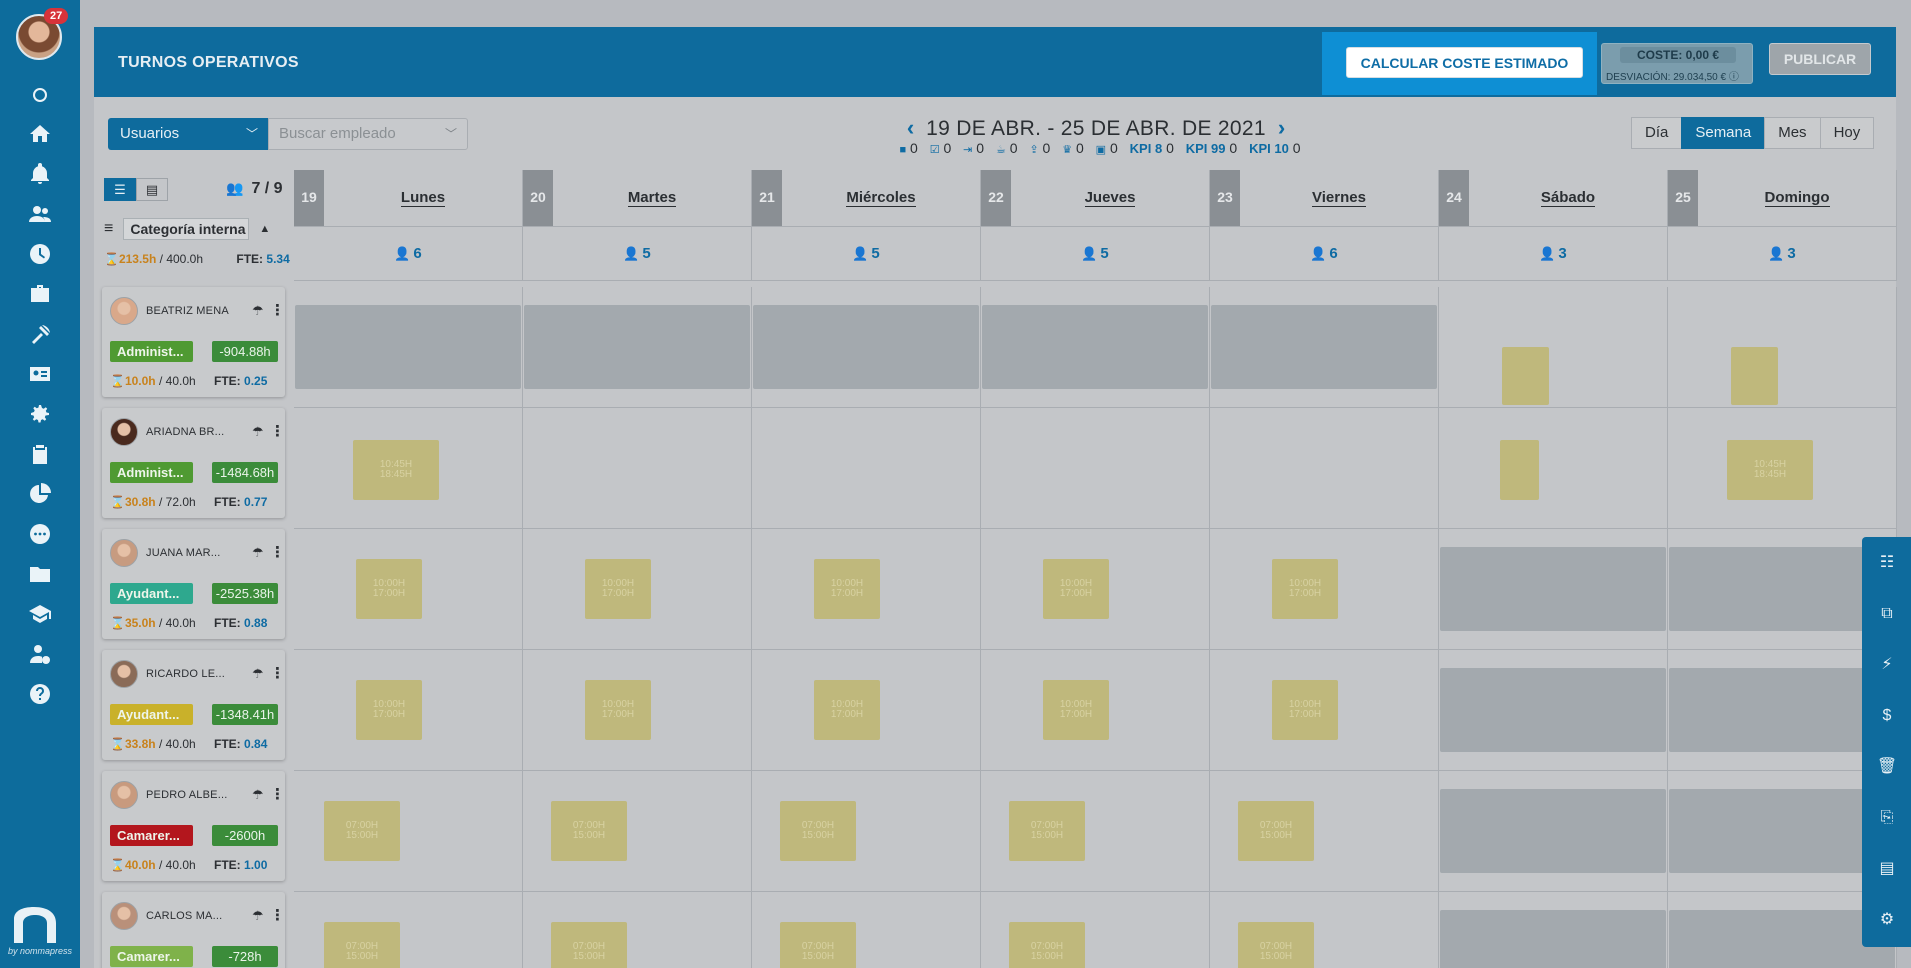 The width and height of the screenshot is (1911, 968). Describe the element at coordinates (1339, 198) in the screenshot. I see `day-name: Viernes` at that location.